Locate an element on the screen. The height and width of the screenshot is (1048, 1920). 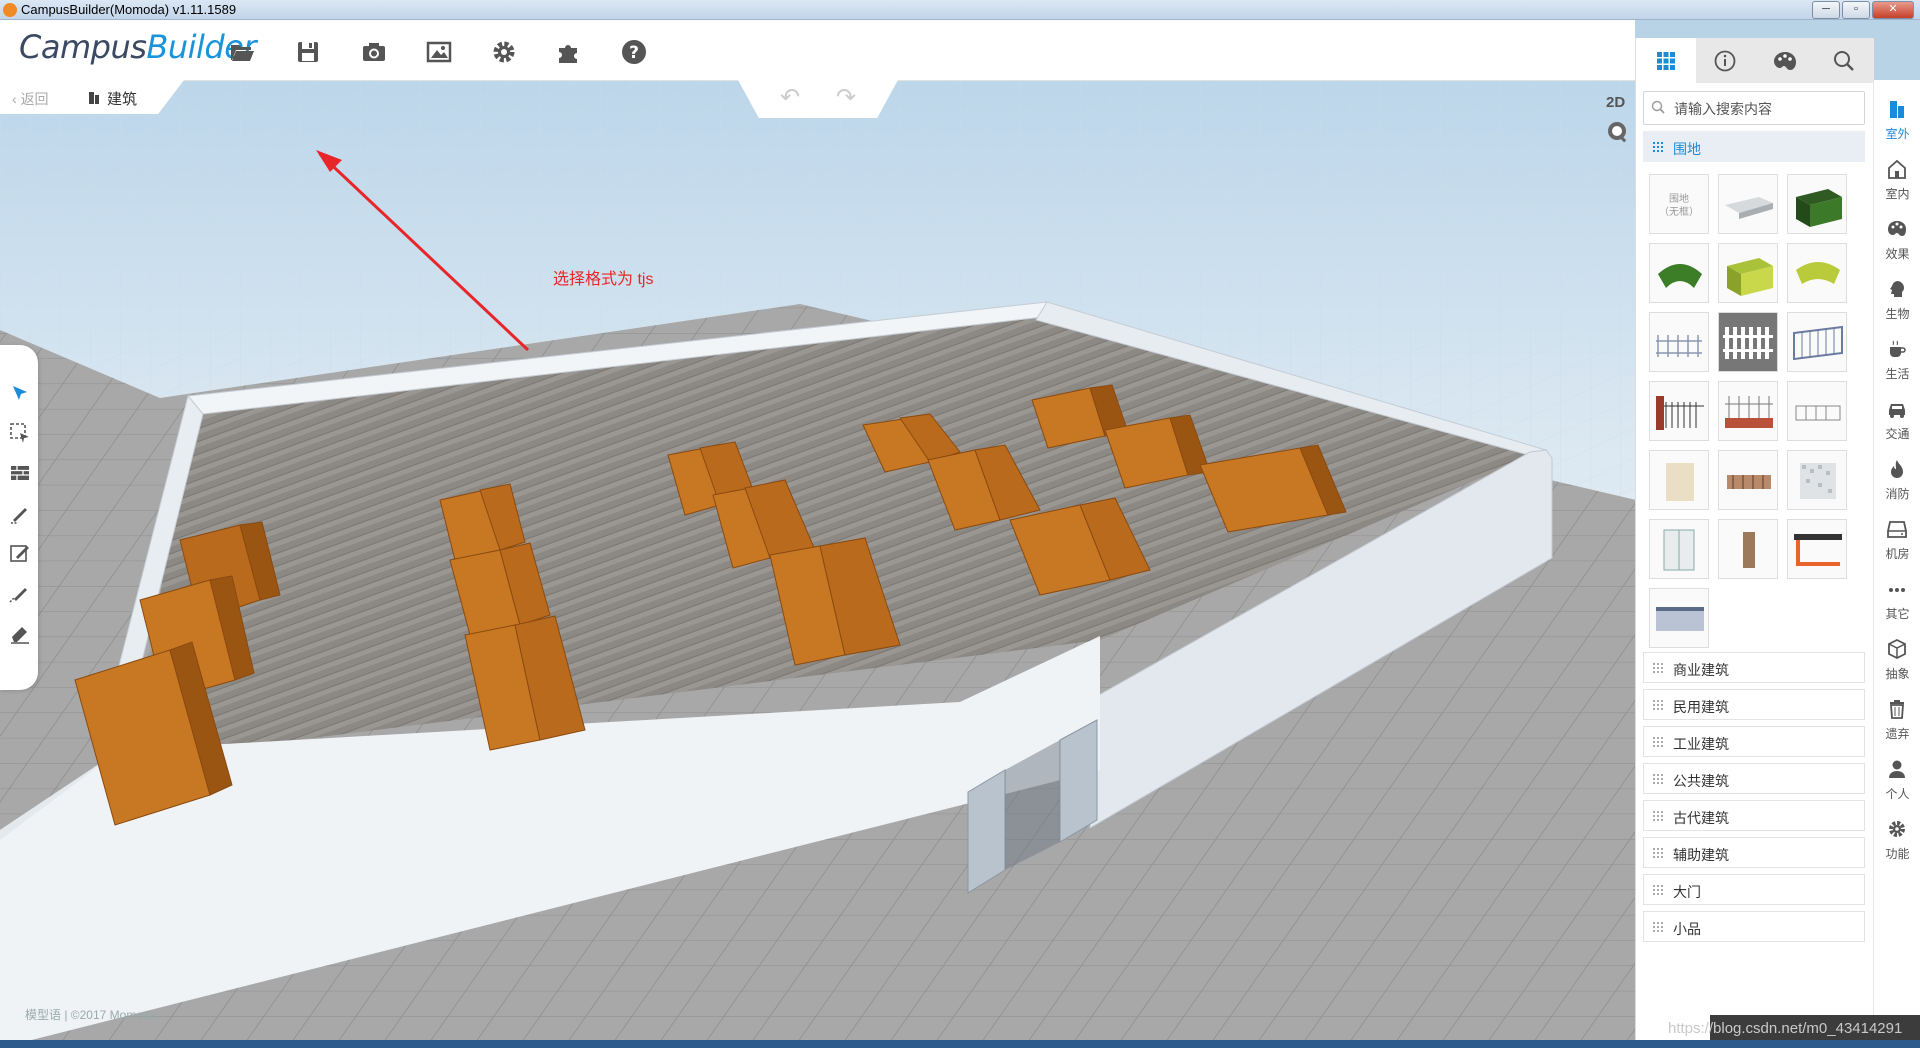
select-arrow-icon is located at coordinates (20, 393).